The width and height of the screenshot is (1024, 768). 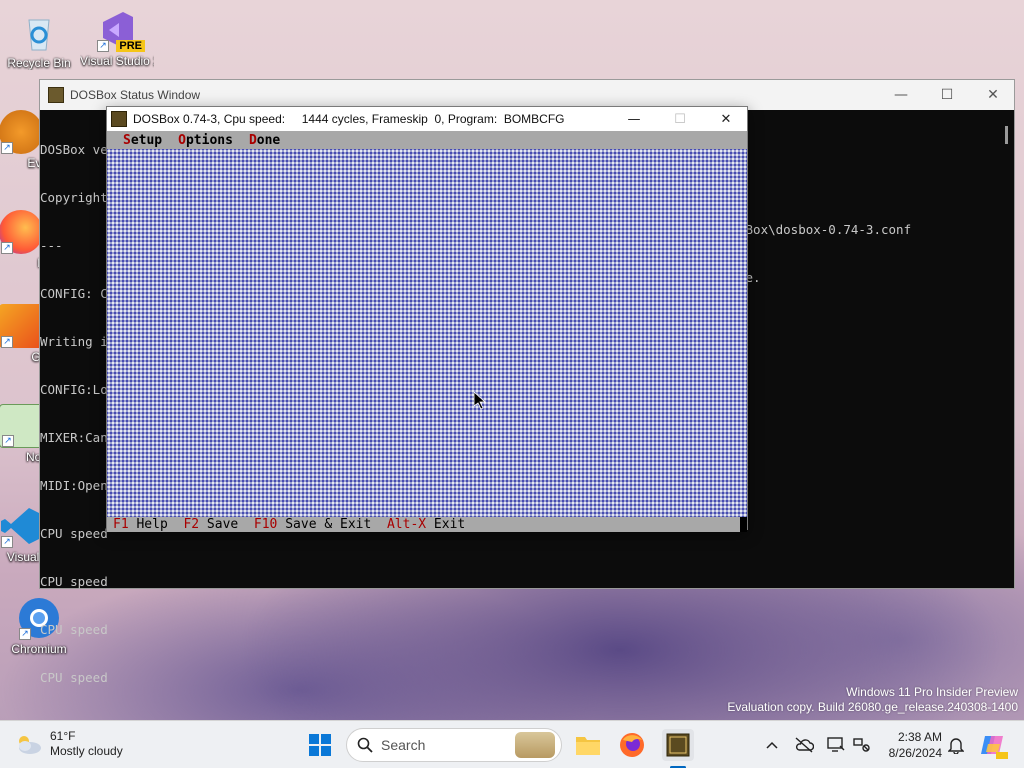 What do you see at coordinates (28, 744) in the screenshot?
I see `cloudy-weather-icon` at bounding box center [28, 744].